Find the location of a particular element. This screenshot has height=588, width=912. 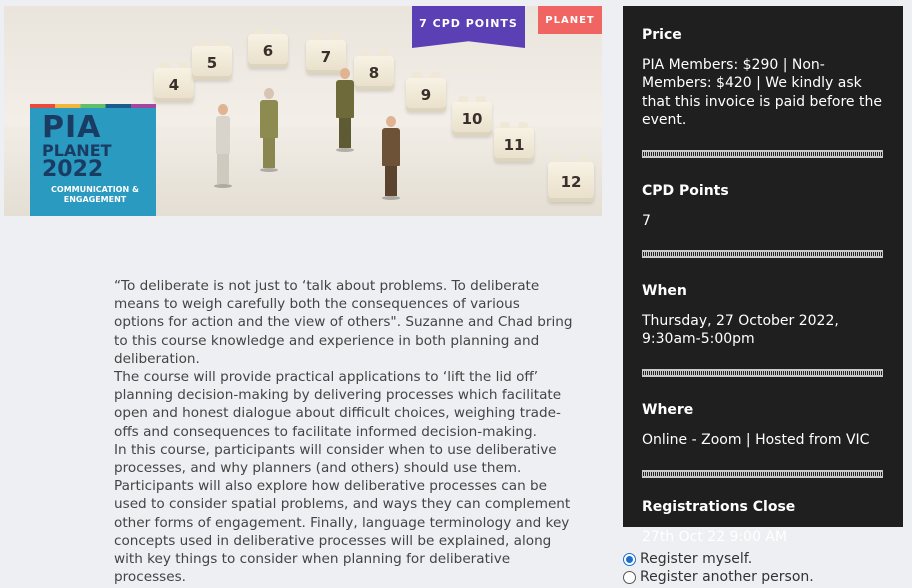

register-another-label: Register another person. is located at coordinates (727, 577).